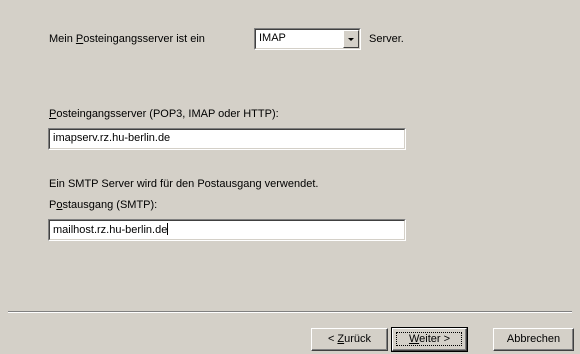  I want to click on server-type-select: IMAP, so click(307, 39).